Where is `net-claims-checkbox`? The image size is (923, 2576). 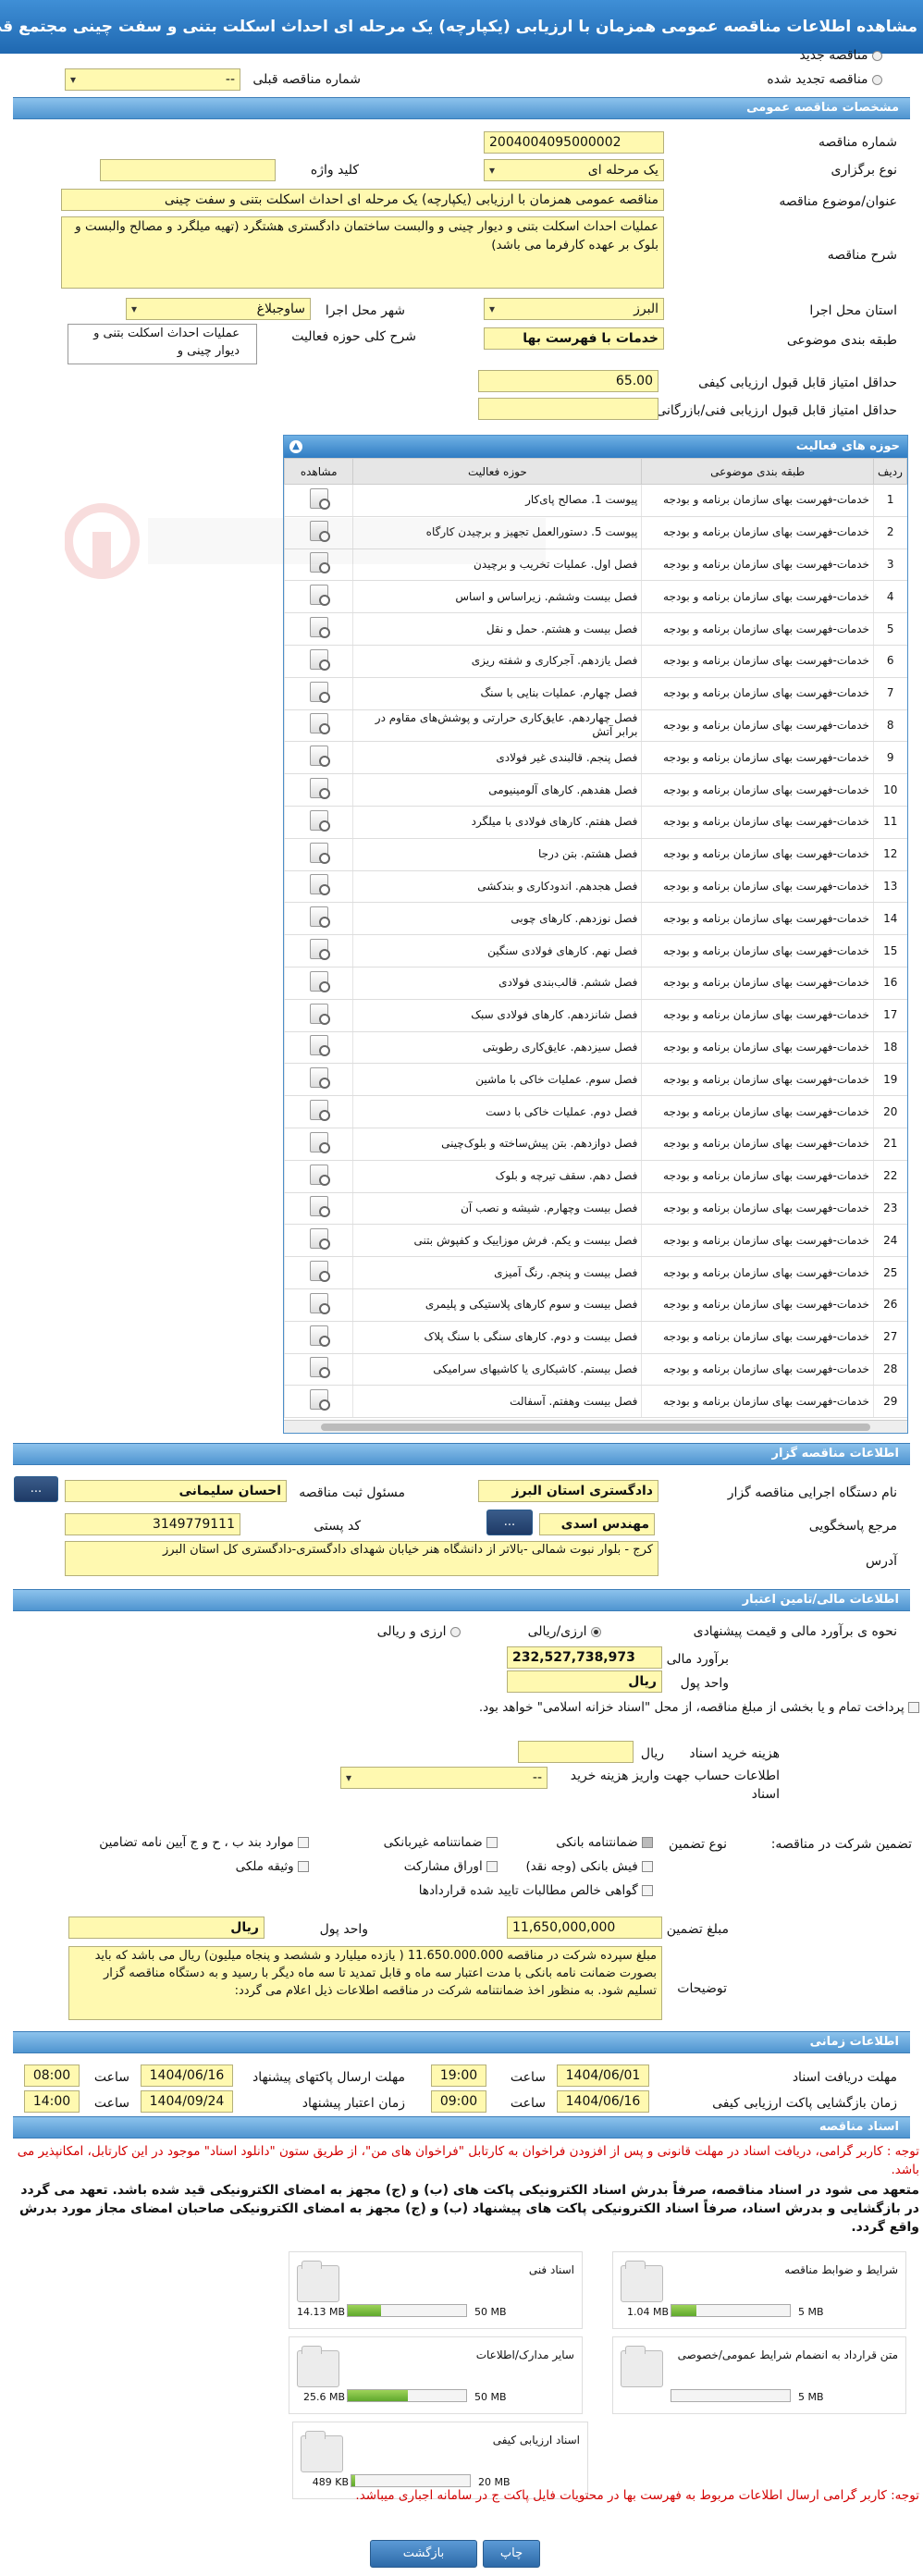
net-claims-checkbox is located at coordinates (647, 1890).